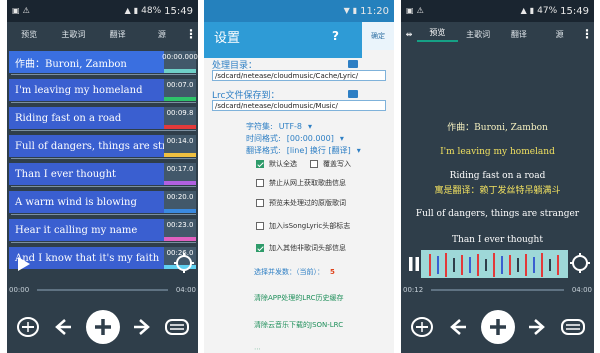 Image resolution: width=600 pixels, height=353 pixels. I want to click on lyric-text: Hear it calling my name, so click(86, 230).